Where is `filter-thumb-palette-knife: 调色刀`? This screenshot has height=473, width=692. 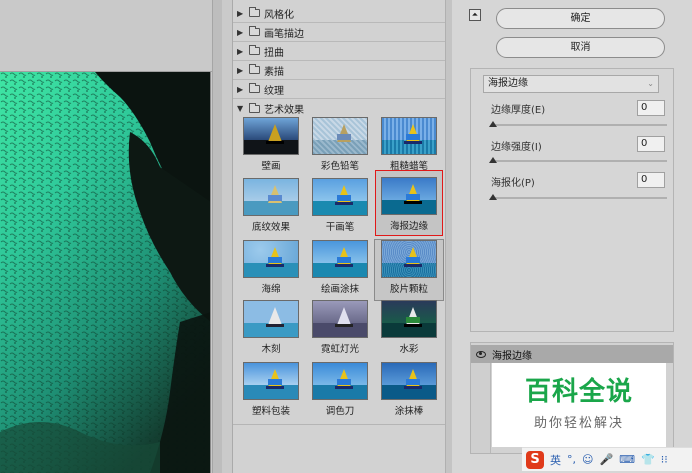
filter-thumb-palette-knife: 调色刀 is located at coordinates (340, 392).